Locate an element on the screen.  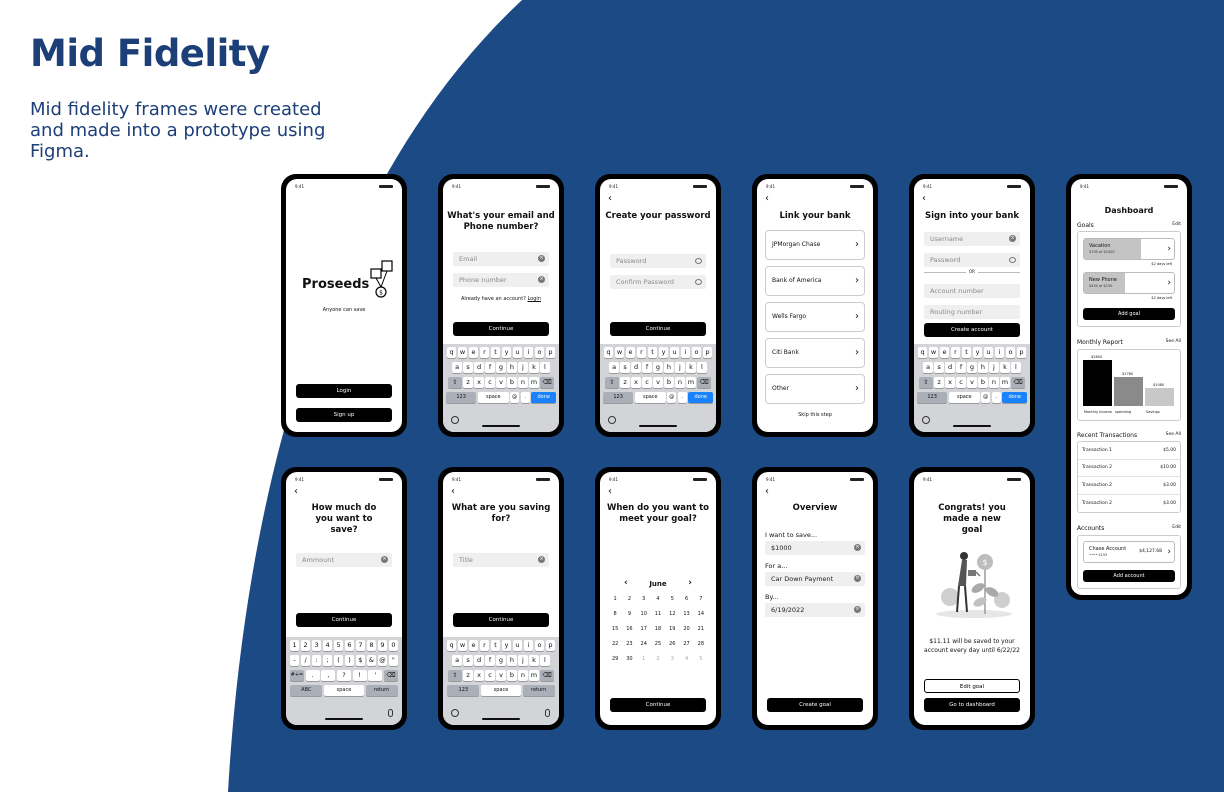
key: c is located at coordinates (961, 382).